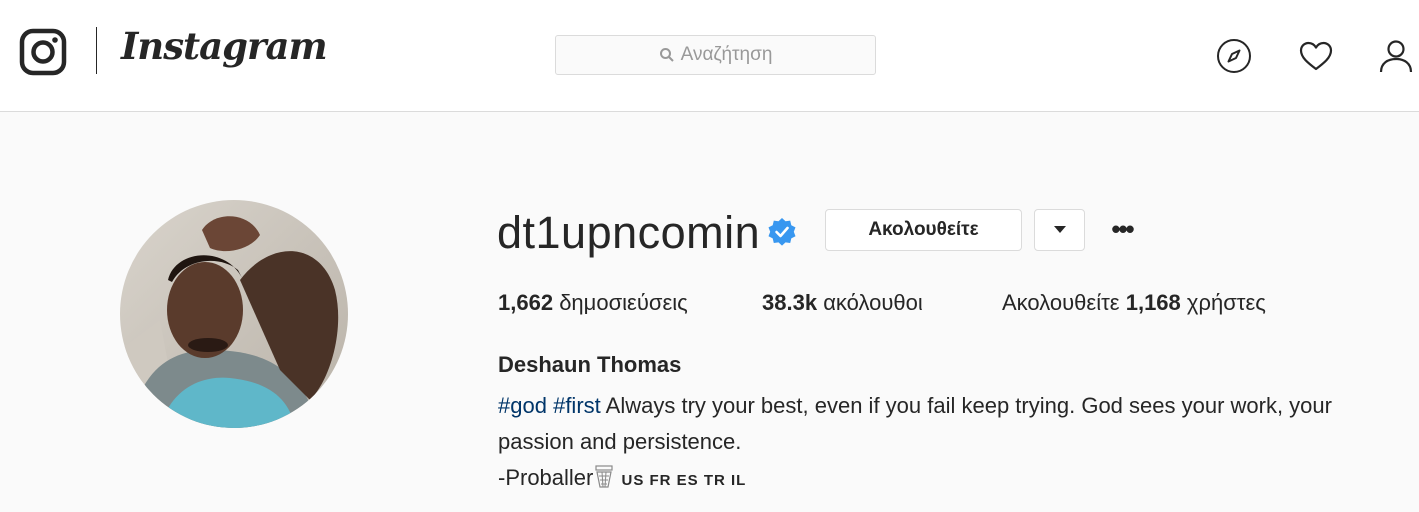  What do you see at coordinates (1122, 229) in the screenshot?
I see `more-options-icon: •••` at bounding box center [1122, 229].